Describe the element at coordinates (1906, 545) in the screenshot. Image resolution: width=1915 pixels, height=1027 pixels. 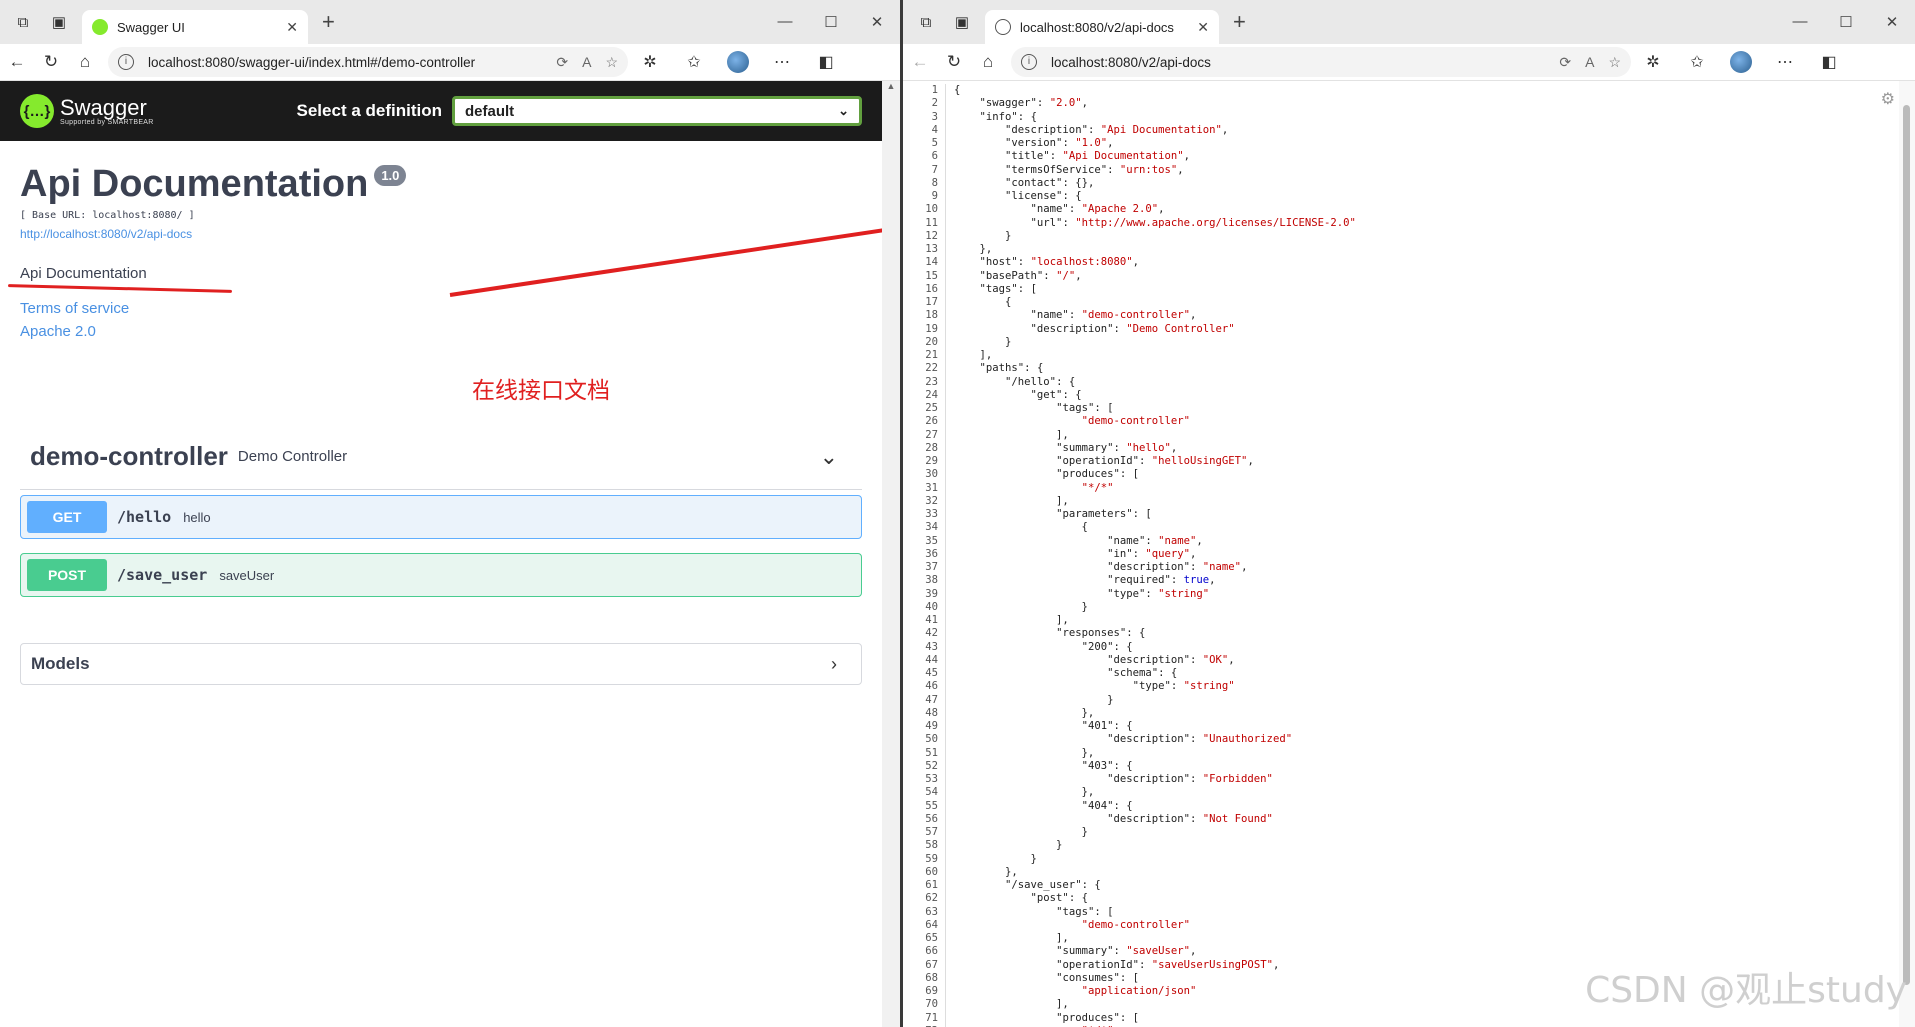
I see `scroll-thumb` at that location.